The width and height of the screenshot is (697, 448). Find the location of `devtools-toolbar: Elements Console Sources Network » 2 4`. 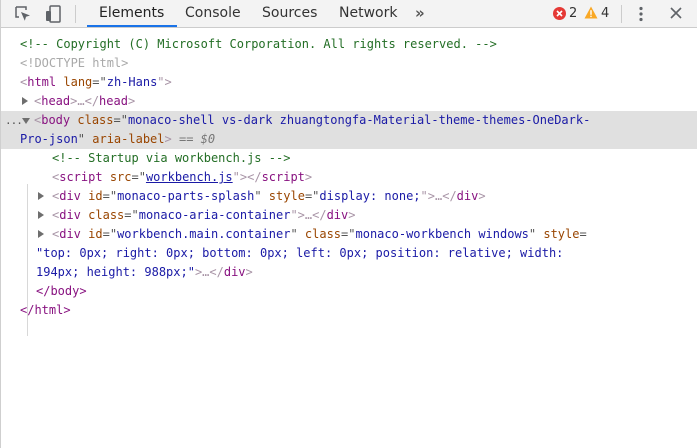

devtools-toolbar: Elements Console Sources Network » 2 4 is located at coordinates (349, 14).